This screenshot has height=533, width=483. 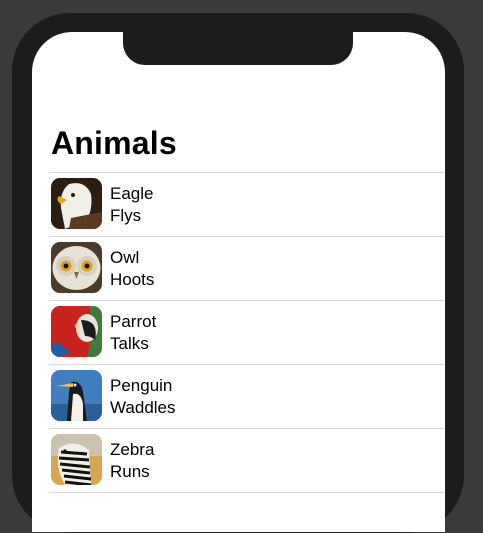 I want to click on page-title: Animals, so click(x=114, y=143).